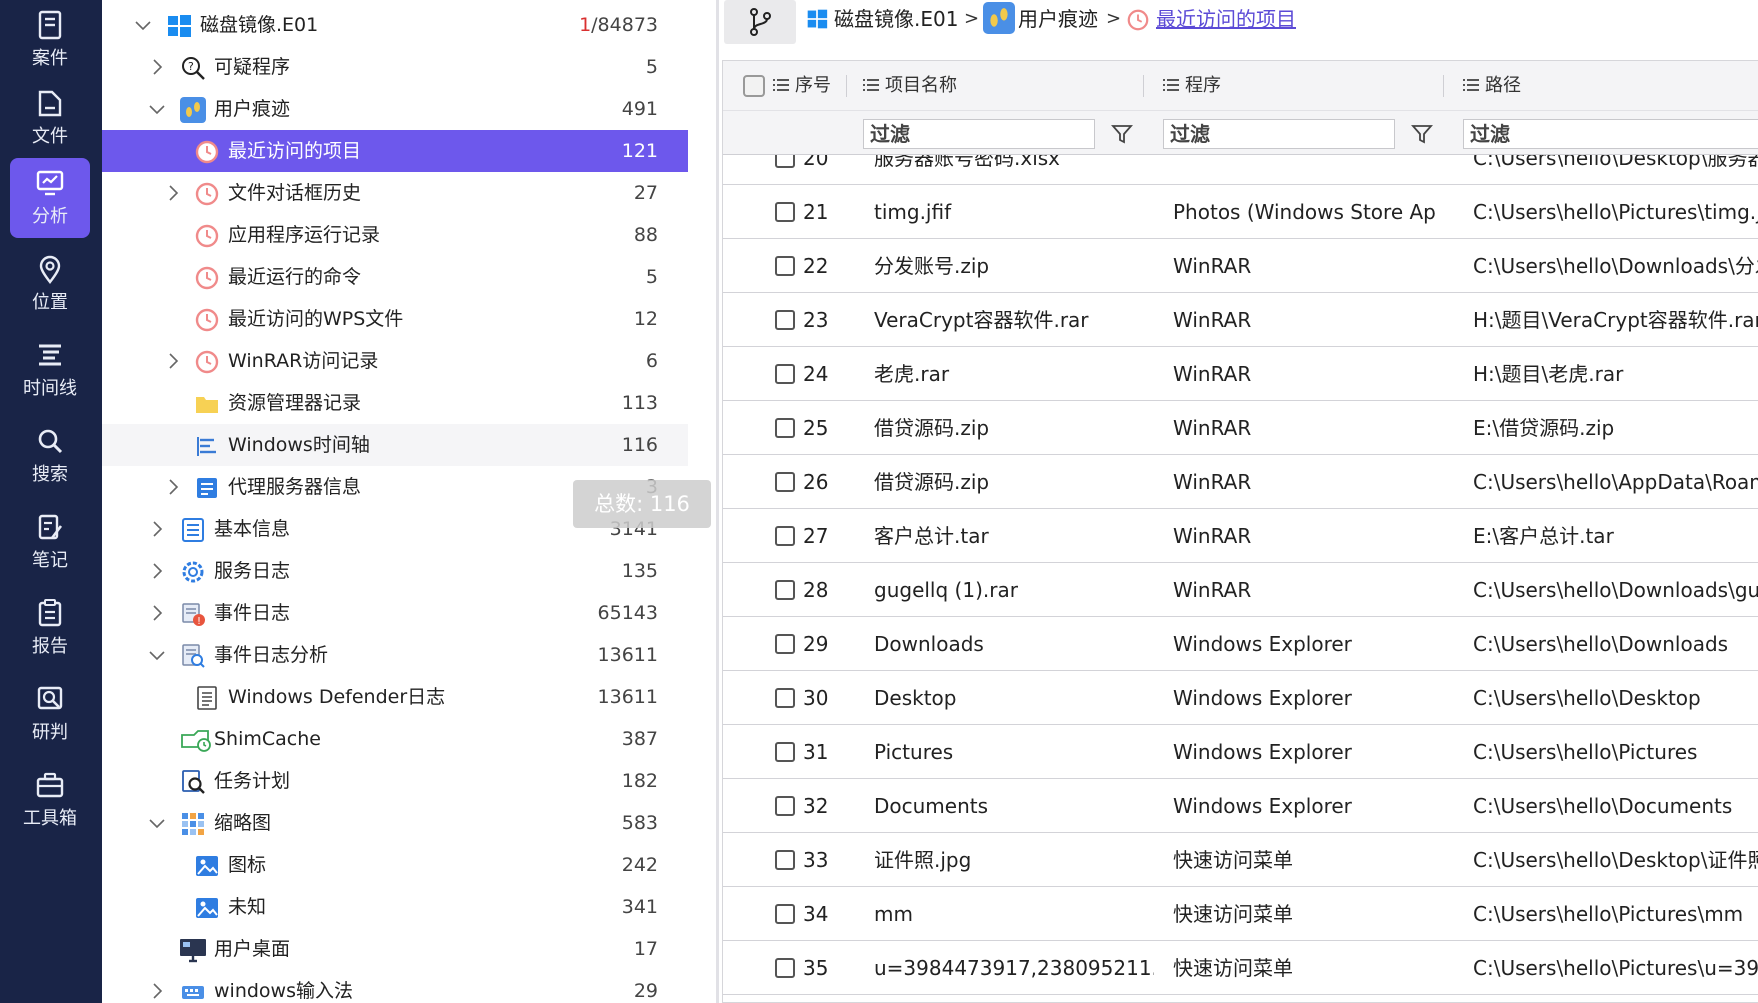  Describe the element at coordinates (1240, 428) in the screenshot. I see `table-row: 25 借贷源码.zip WinRAR E:\借贷源码.zip` at that location.